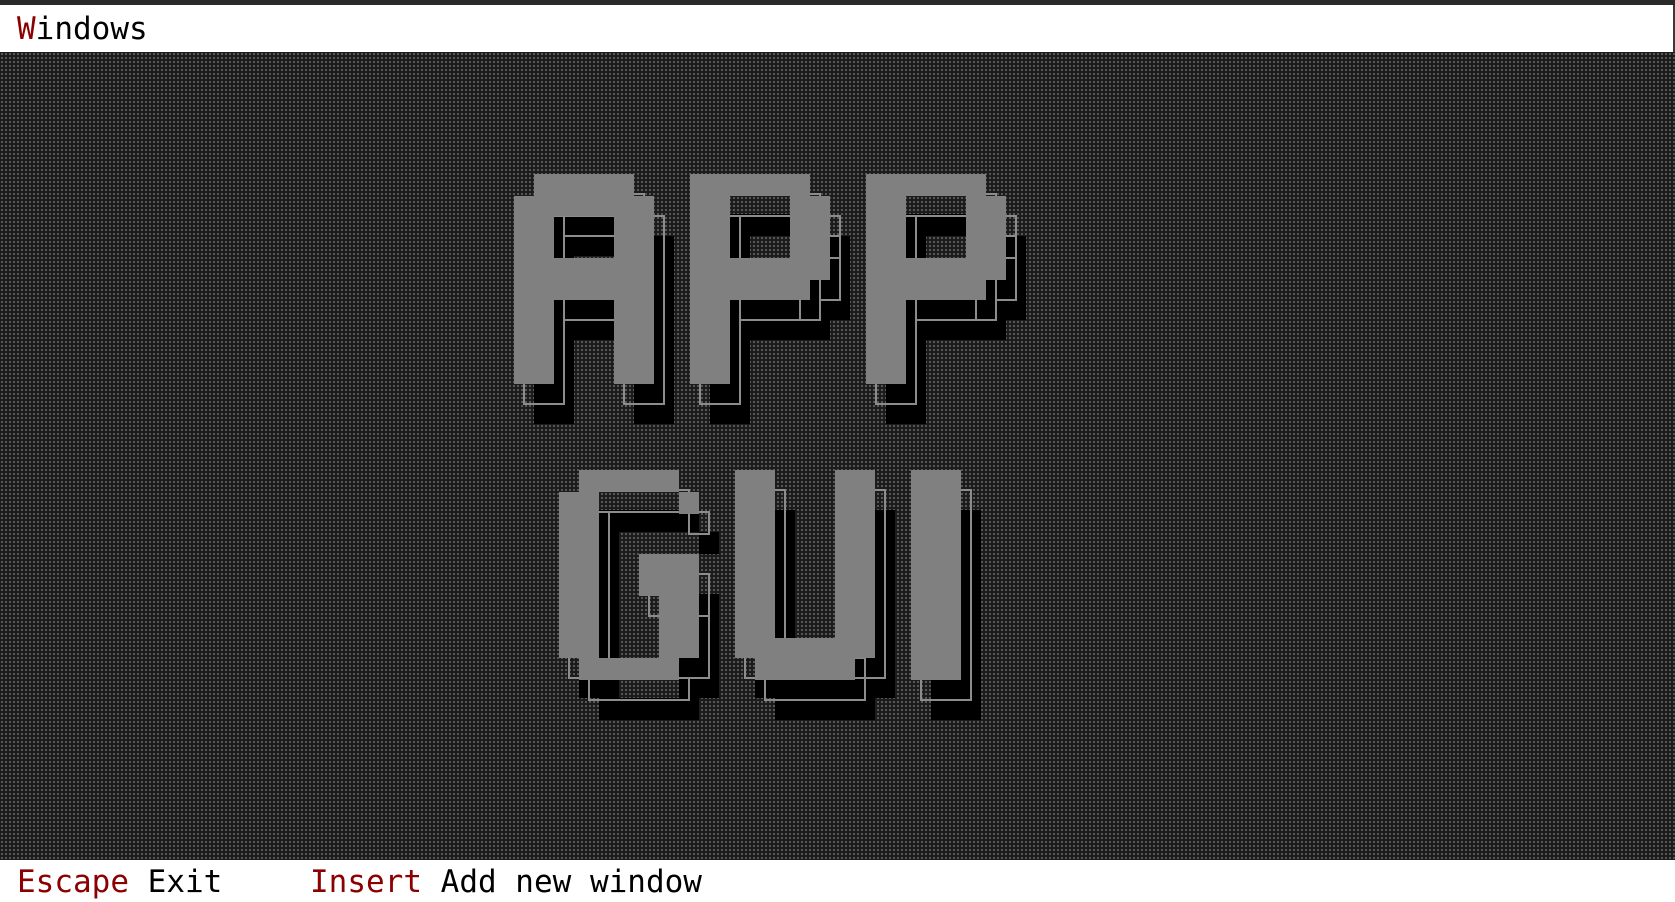 Image resolution: width=1675 pixels, height=902 pixels. I want to click on menu-bar: Windows, so click(837, 28).